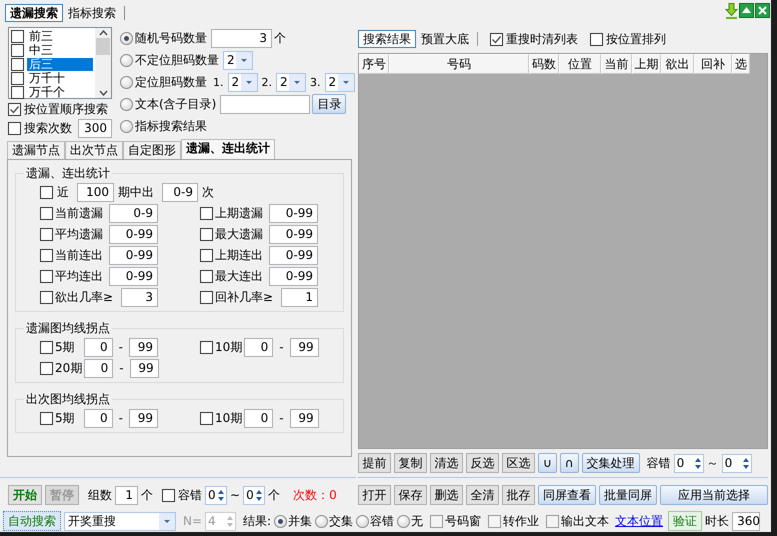 Image resolution: width=777 pixels, height=536 pixels. I want to click on tab: 遗漏搜索, so click(34, 13).